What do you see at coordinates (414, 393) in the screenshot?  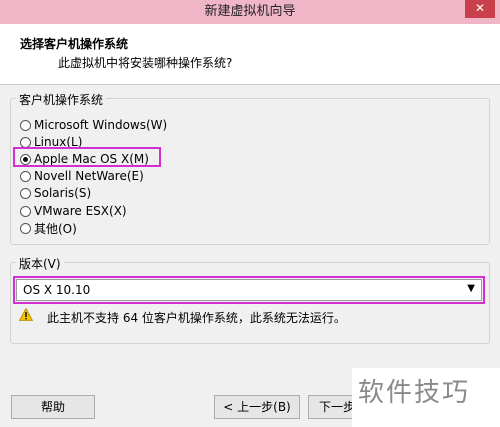 I see `watermark-text: 软件技巧` at bounding box center [414, 393].